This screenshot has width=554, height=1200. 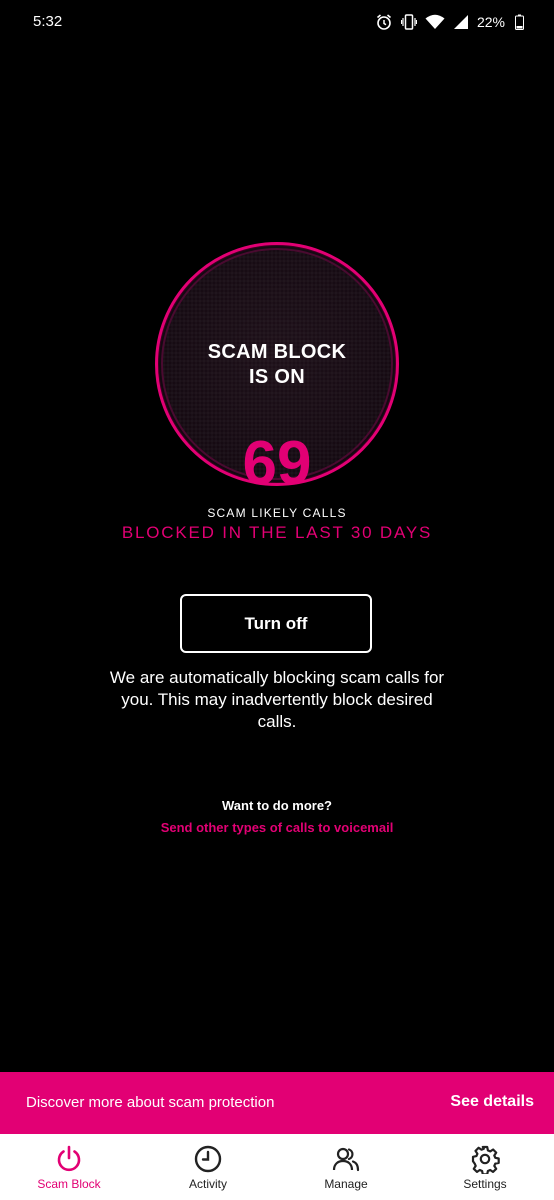 What do you see at coordinates (490, 22) in the screenshot?
I see `battery-percent: 22%` at bounding box center [490, 22].